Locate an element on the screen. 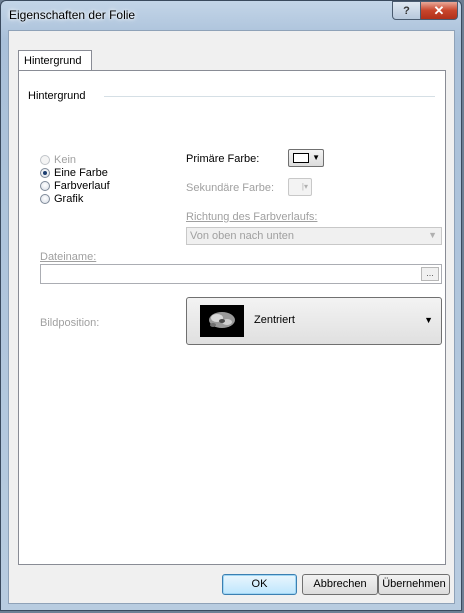  close-button: ✕ is located at coordinates (439, 10).